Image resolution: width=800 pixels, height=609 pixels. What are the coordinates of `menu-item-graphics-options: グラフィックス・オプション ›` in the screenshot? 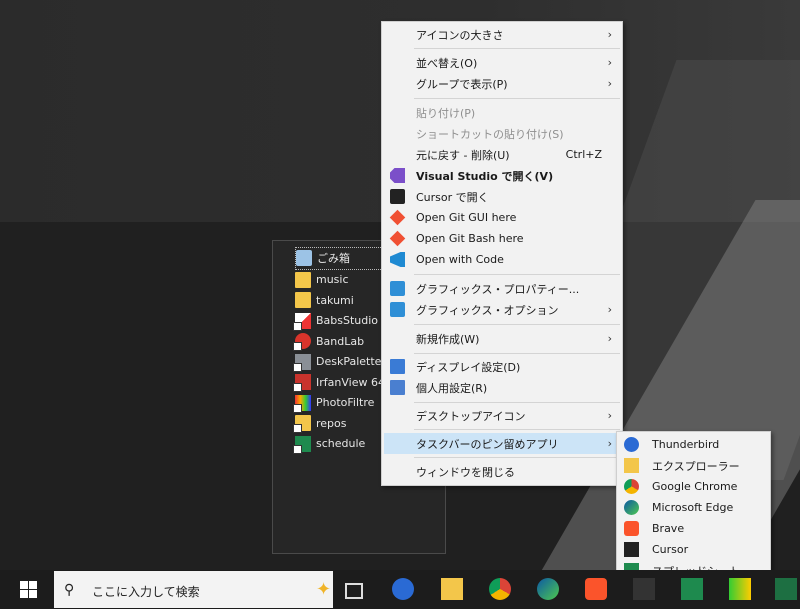 It's located at (502, 309).